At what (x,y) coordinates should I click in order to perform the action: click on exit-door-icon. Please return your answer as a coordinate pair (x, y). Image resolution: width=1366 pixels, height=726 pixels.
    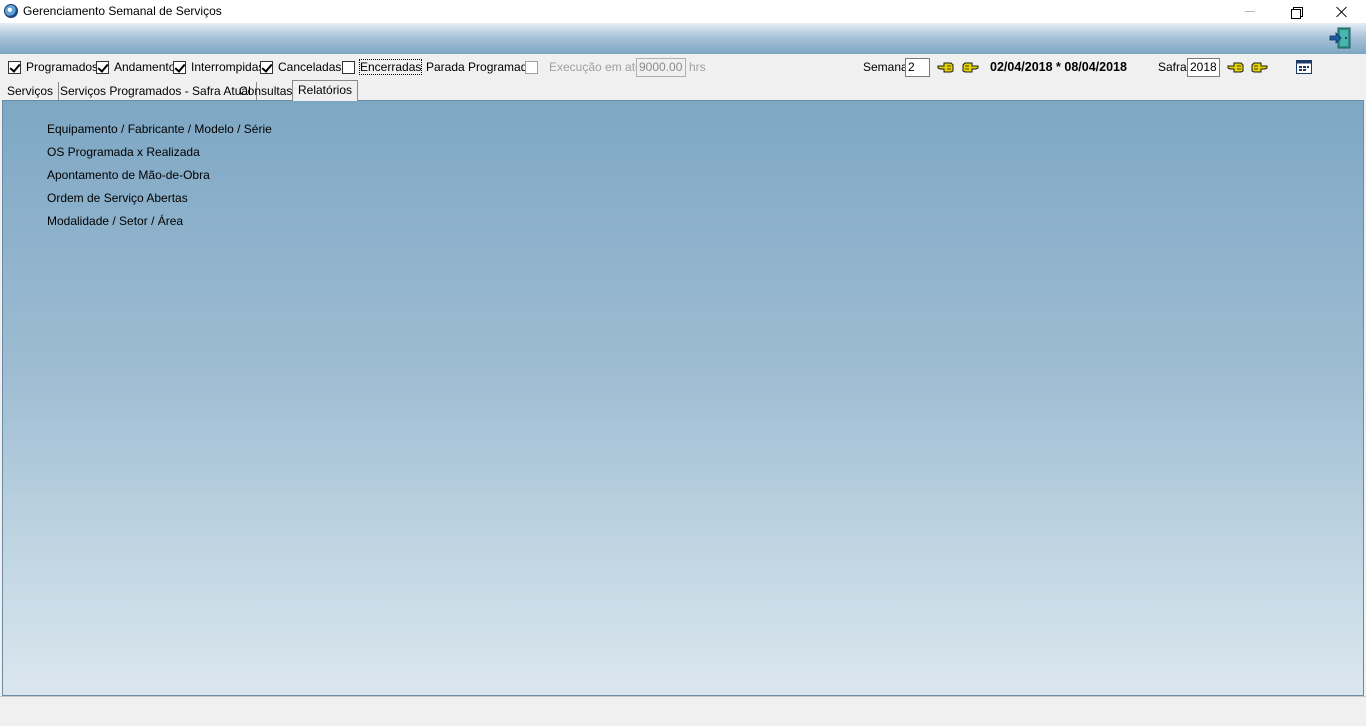
    Looking at the image, I should click on (1341, 38).